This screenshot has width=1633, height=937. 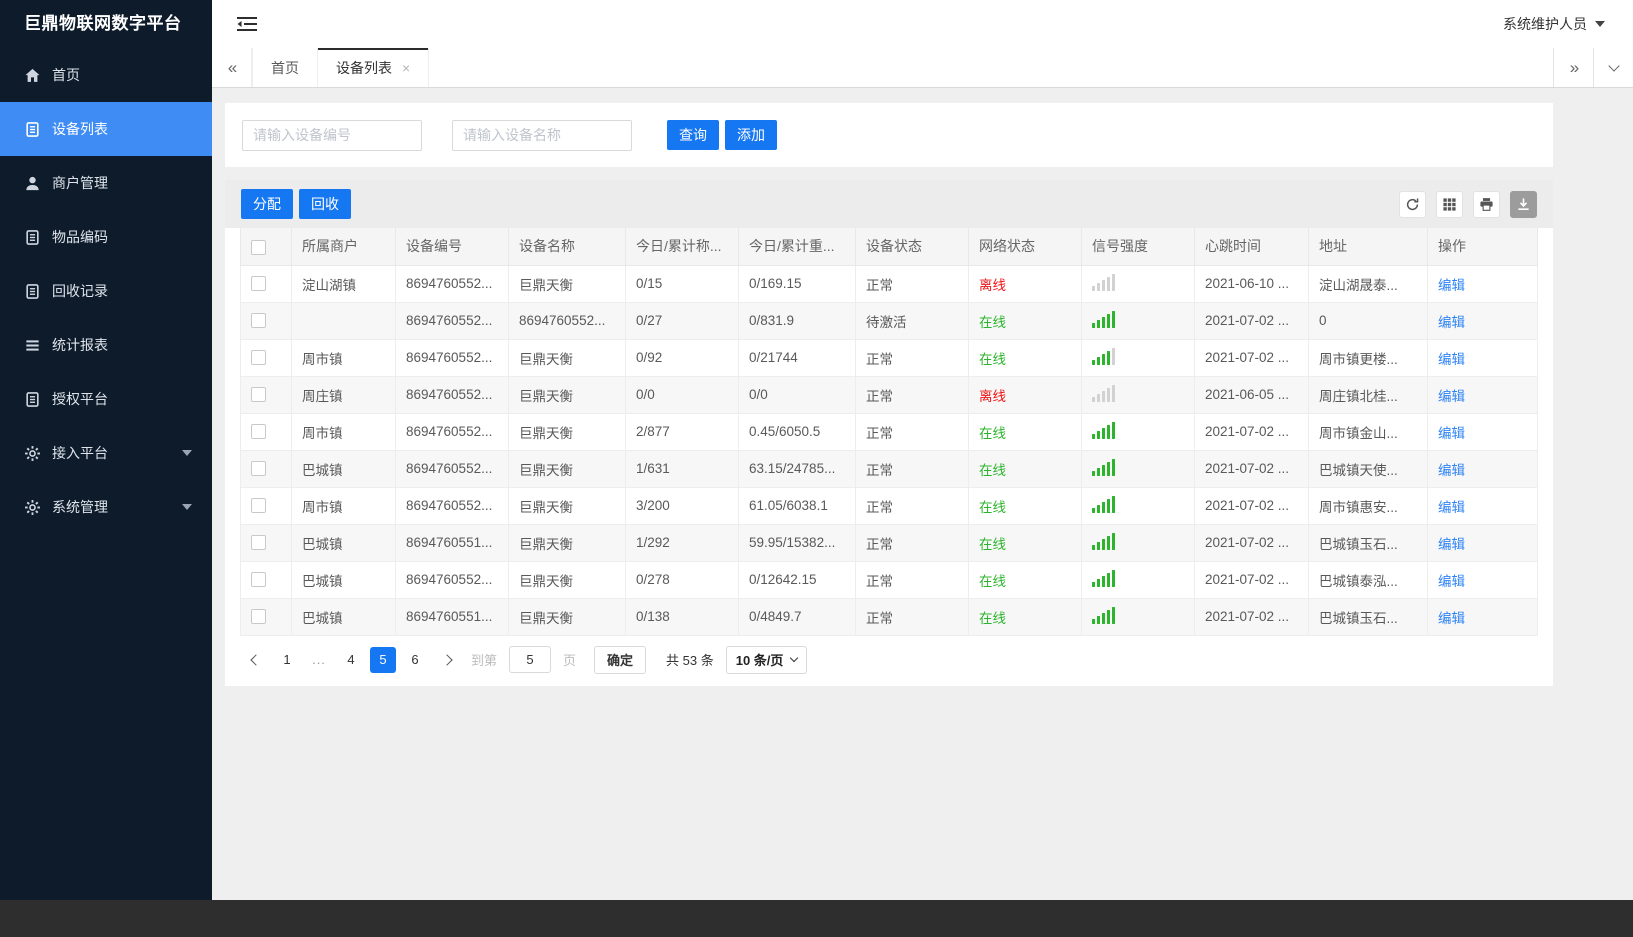 I want to click on select-all-checkbox, so click(x=258, y=247).